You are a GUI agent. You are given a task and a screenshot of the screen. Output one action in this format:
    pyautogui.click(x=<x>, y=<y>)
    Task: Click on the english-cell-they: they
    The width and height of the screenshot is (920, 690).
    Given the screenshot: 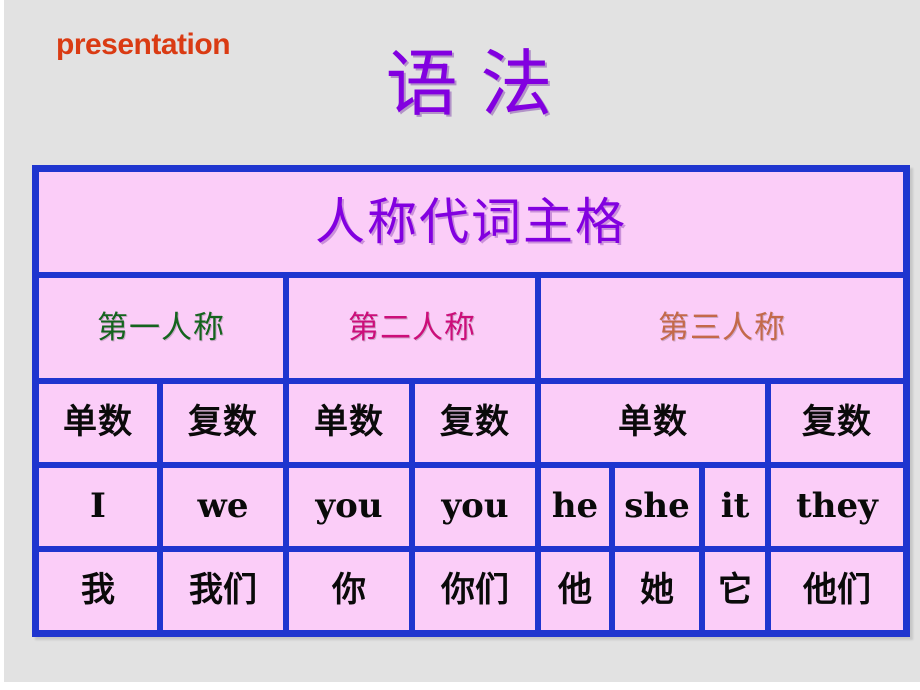 What is the action you would take?
    pyautogui.click(x=837, y=507)
    